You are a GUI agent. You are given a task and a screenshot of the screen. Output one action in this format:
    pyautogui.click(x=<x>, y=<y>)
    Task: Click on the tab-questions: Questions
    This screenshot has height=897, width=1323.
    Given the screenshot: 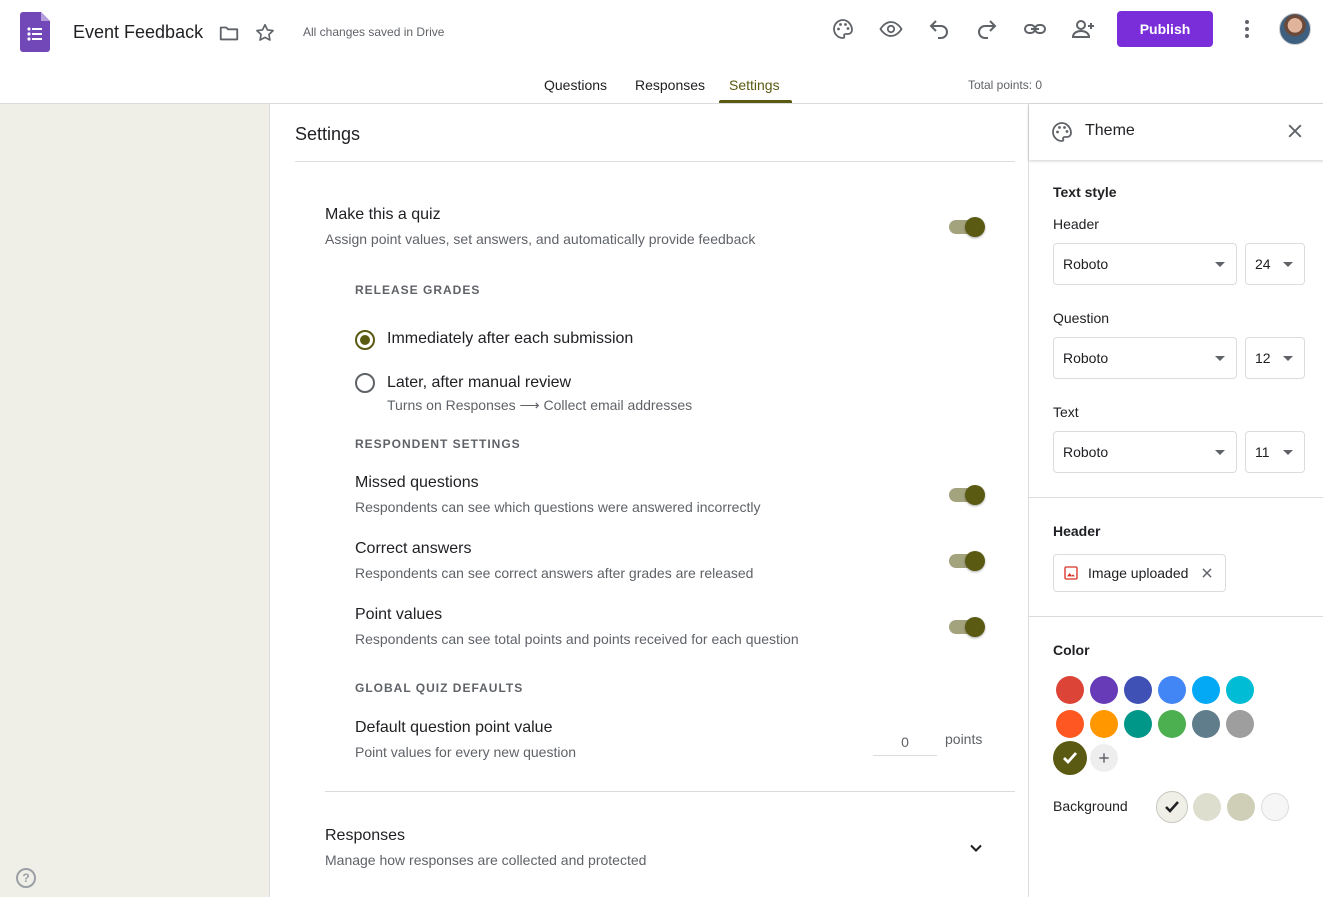 What is the action you would take?
    pyautogui.click(x=575, y=85)
    